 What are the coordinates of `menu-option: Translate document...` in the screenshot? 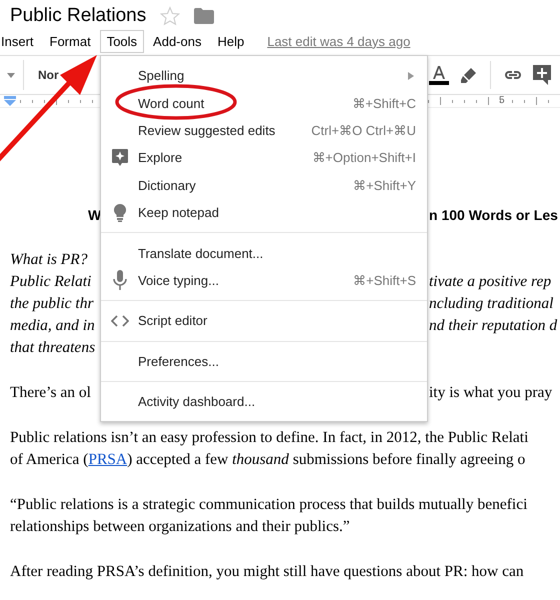 It's located at (264, 253).